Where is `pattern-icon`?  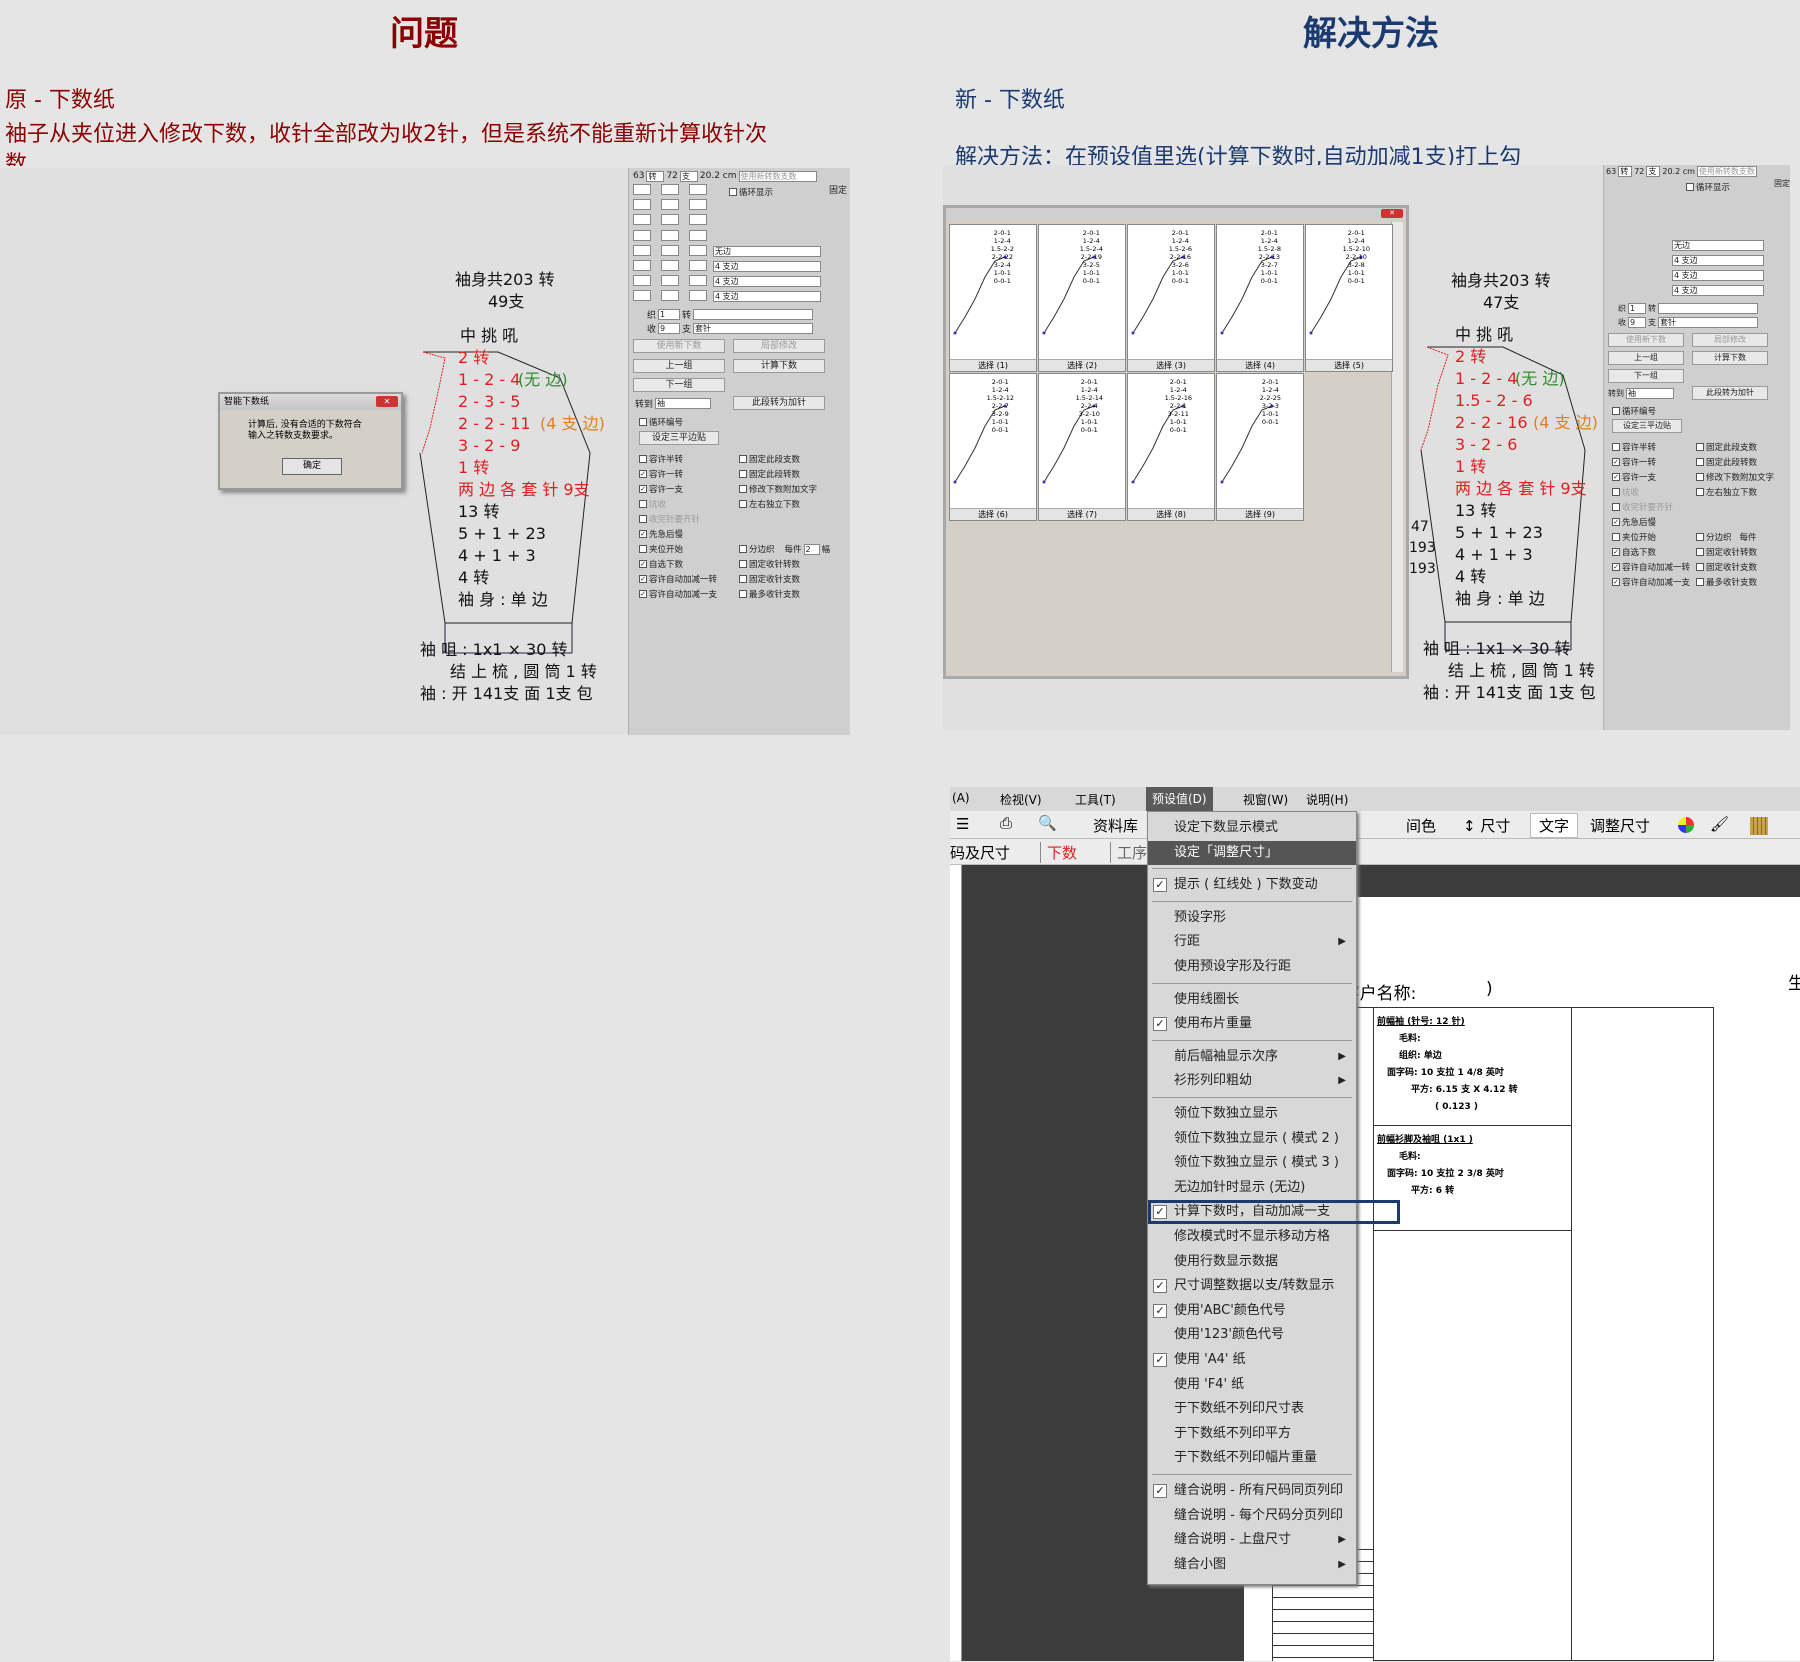 pattern-icon is located at coordinates (1759, 826).